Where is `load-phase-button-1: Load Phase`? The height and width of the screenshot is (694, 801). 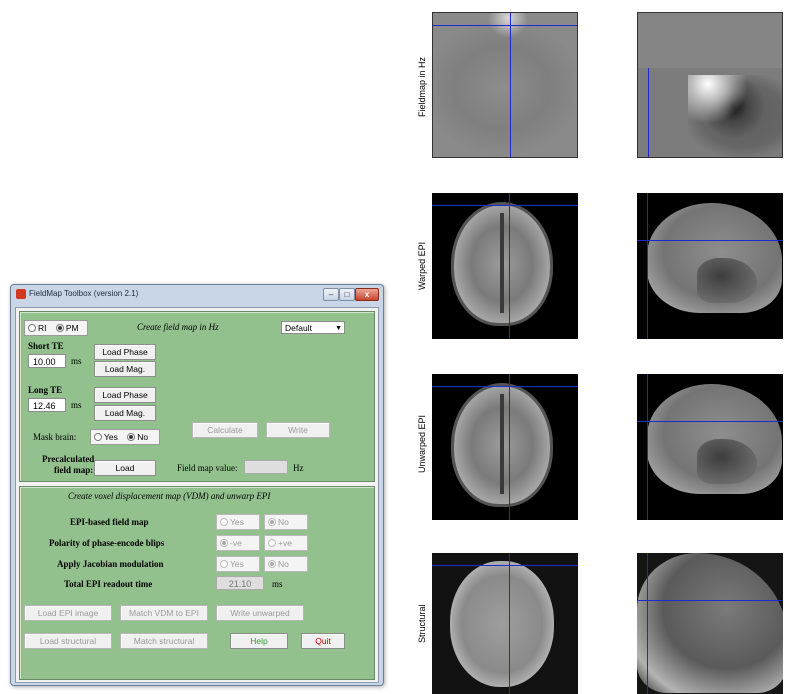 load-phase-button-1: Load Phase is located at coordinates (125, 352).